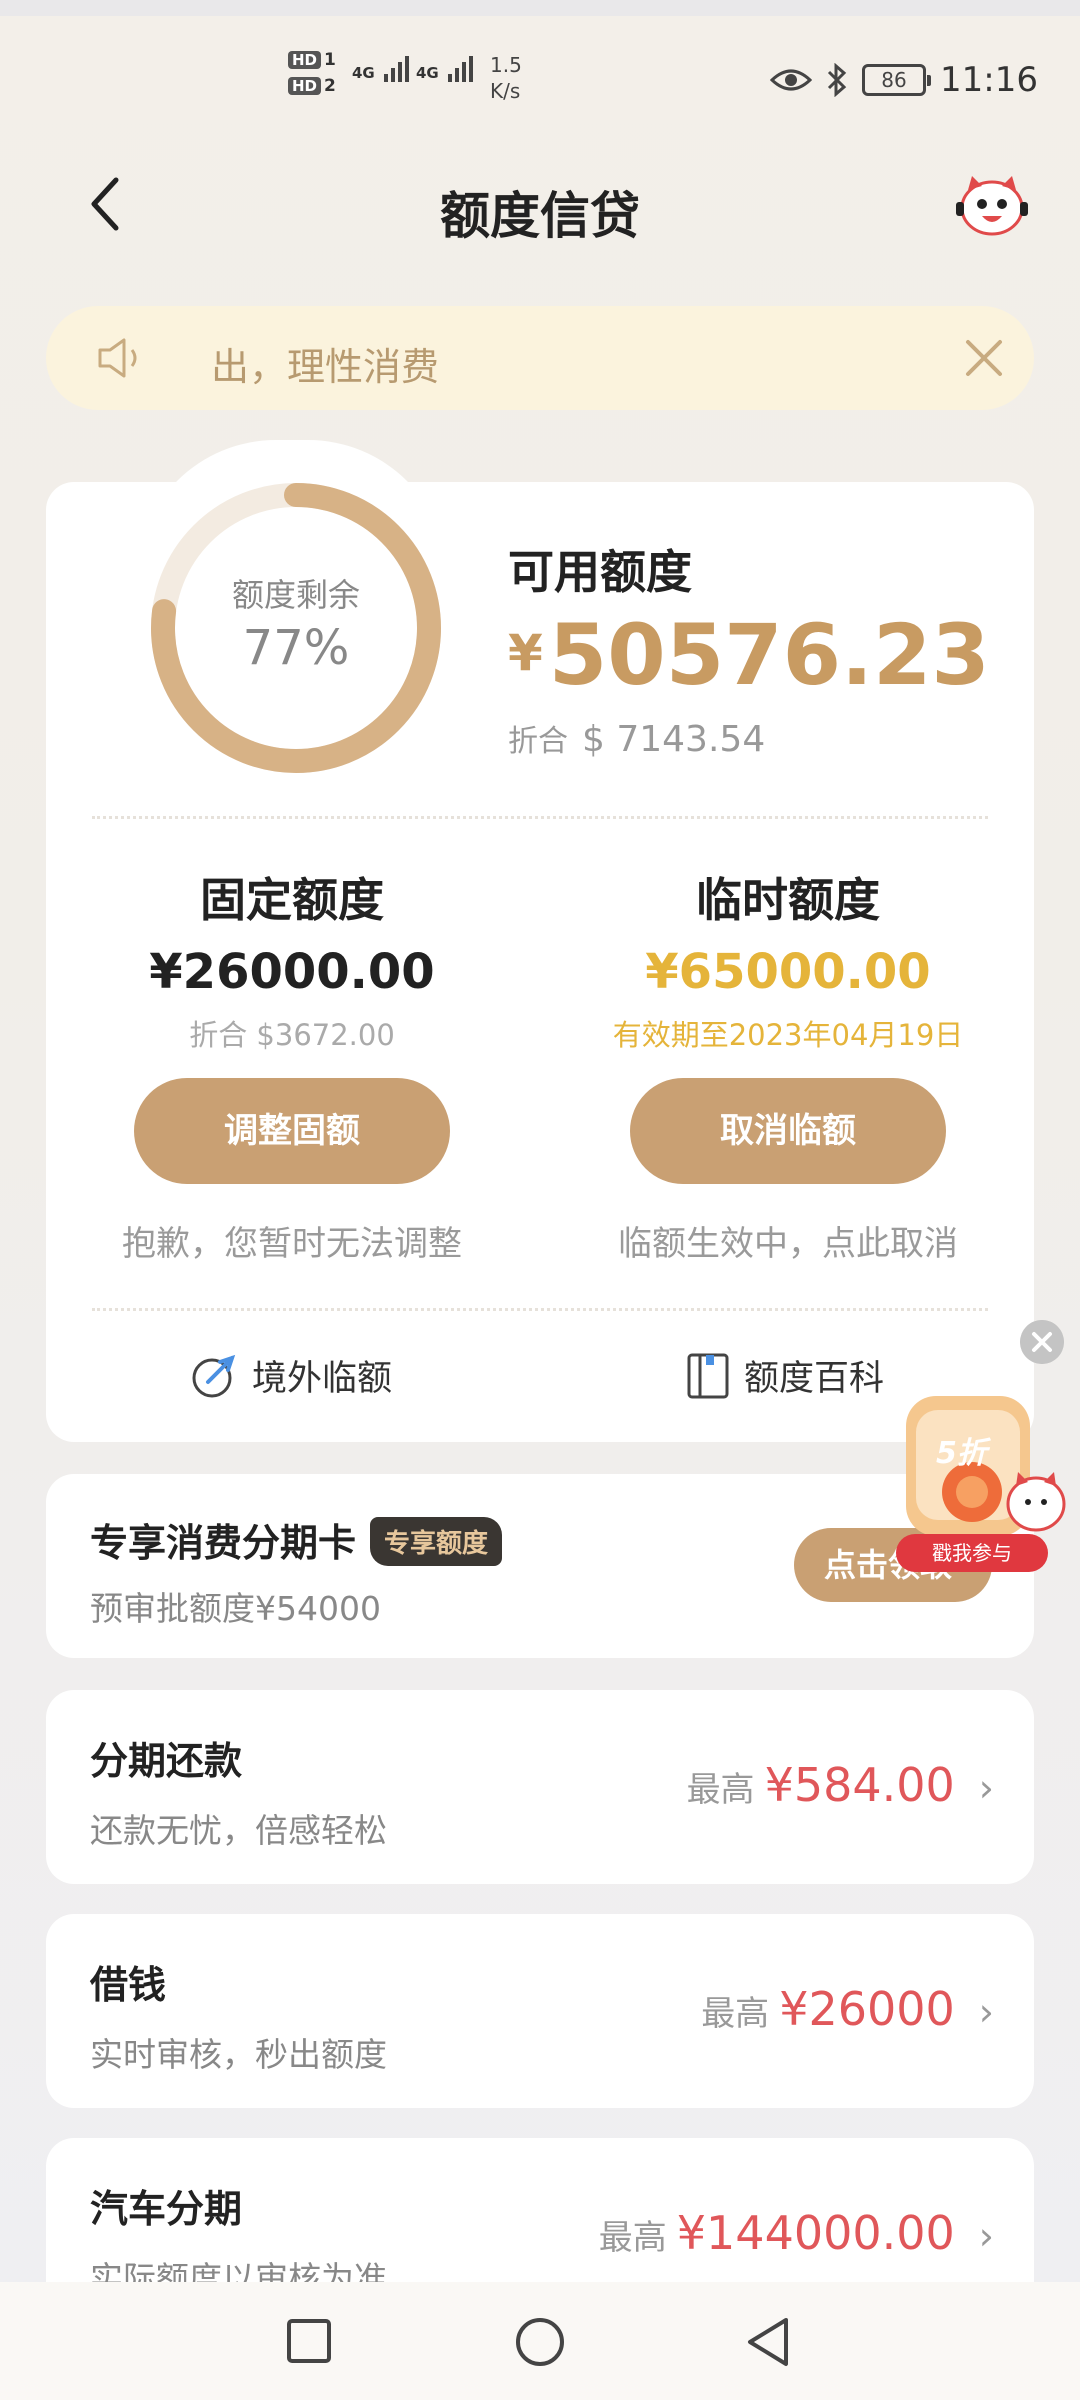 Image resolution: width=1080 pixels, height=2400 pixels. What do you see at coordinates (436, 1541) in the screenshot?
I see `exclusive-tag: 专享额度` at bounding box center [436, 1541].